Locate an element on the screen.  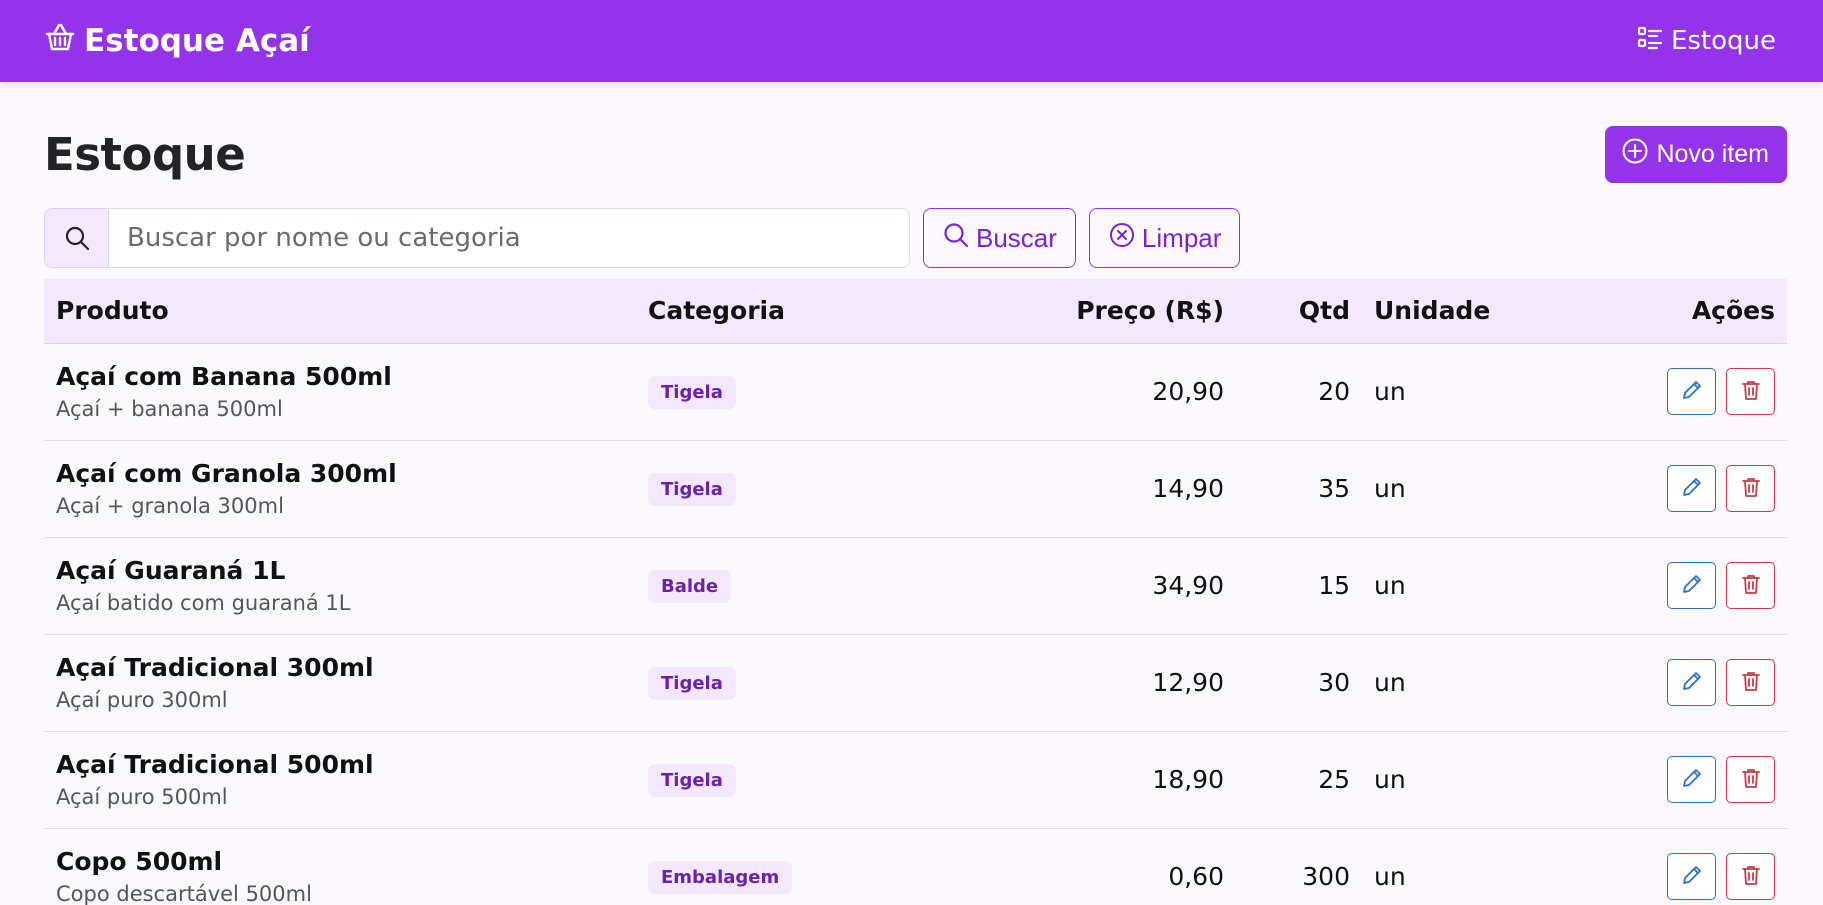
price-cell: 12,90 is located at coordinates (1188, 682).